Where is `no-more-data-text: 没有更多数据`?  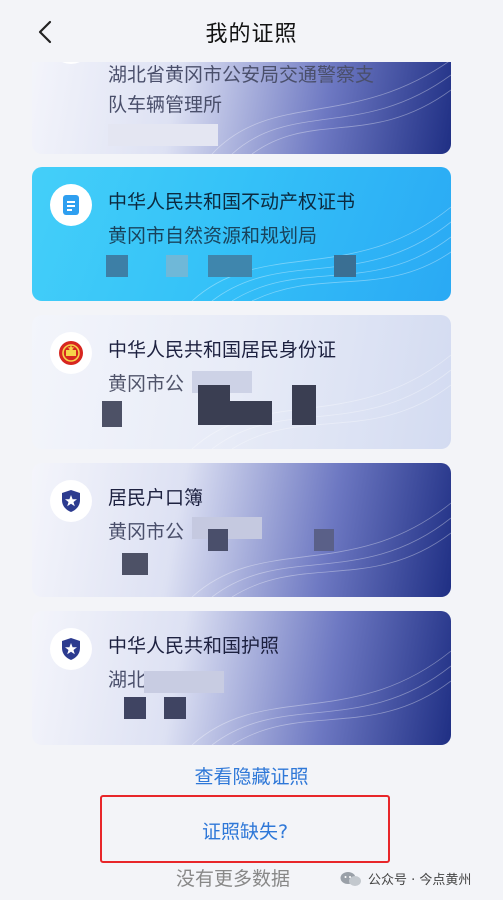 no-more-data-text: 没有更多数据 is located at coordinates (233, 879).